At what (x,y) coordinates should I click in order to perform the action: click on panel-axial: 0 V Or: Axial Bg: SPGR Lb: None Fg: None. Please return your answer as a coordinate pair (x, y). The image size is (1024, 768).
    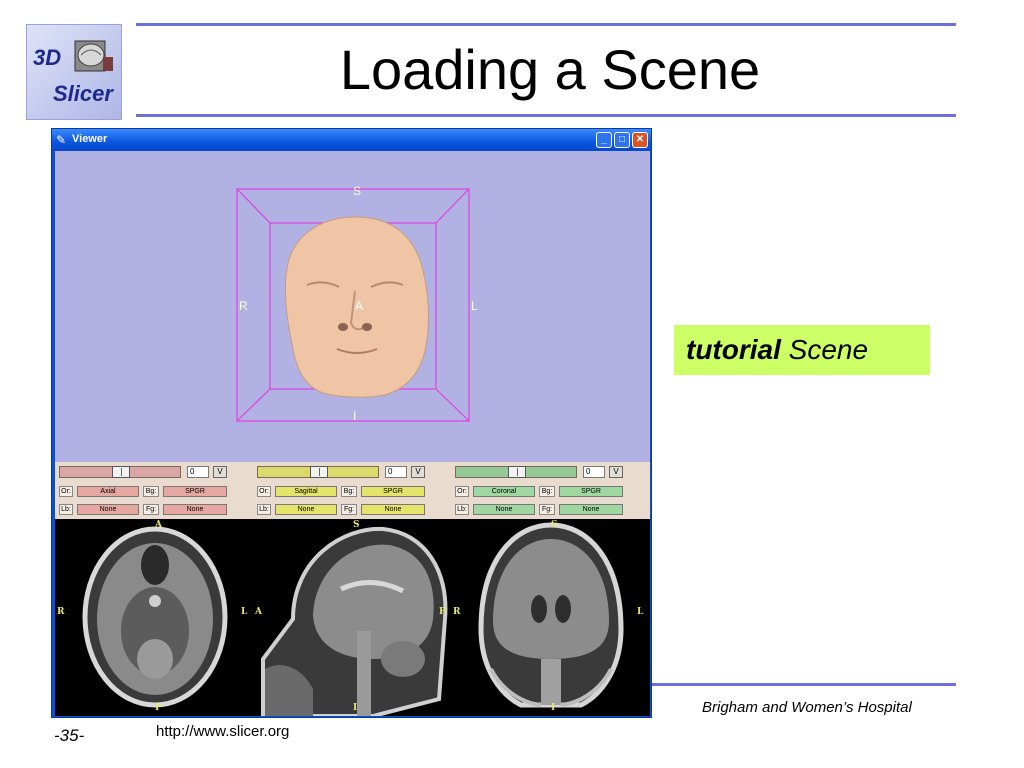
    Looking at the image, I should click on (154, 490).